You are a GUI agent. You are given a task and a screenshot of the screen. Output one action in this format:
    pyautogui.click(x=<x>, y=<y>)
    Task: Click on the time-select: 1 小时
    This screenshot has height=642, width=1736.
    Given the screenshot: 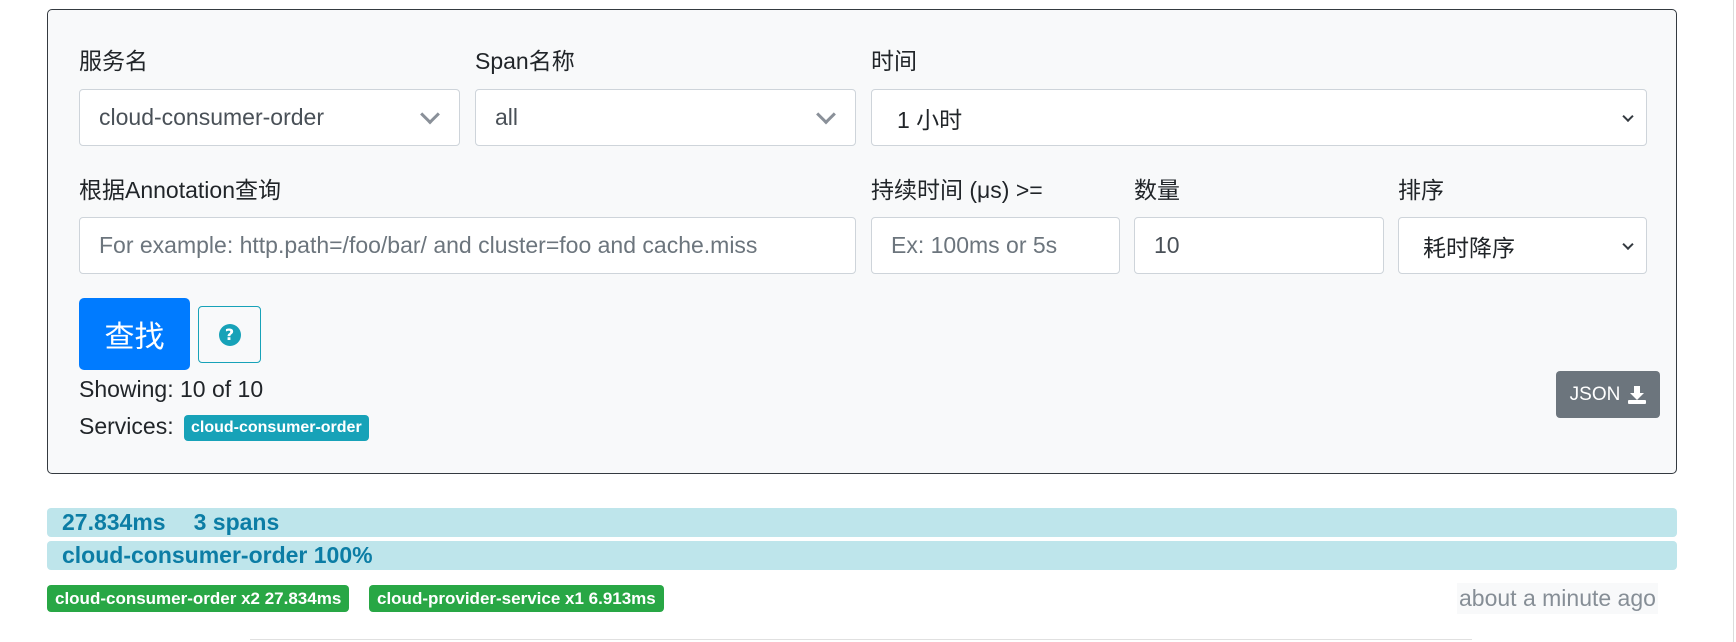 What is the action you would take?
    pyautogui.click(x=1259, y=117)
    